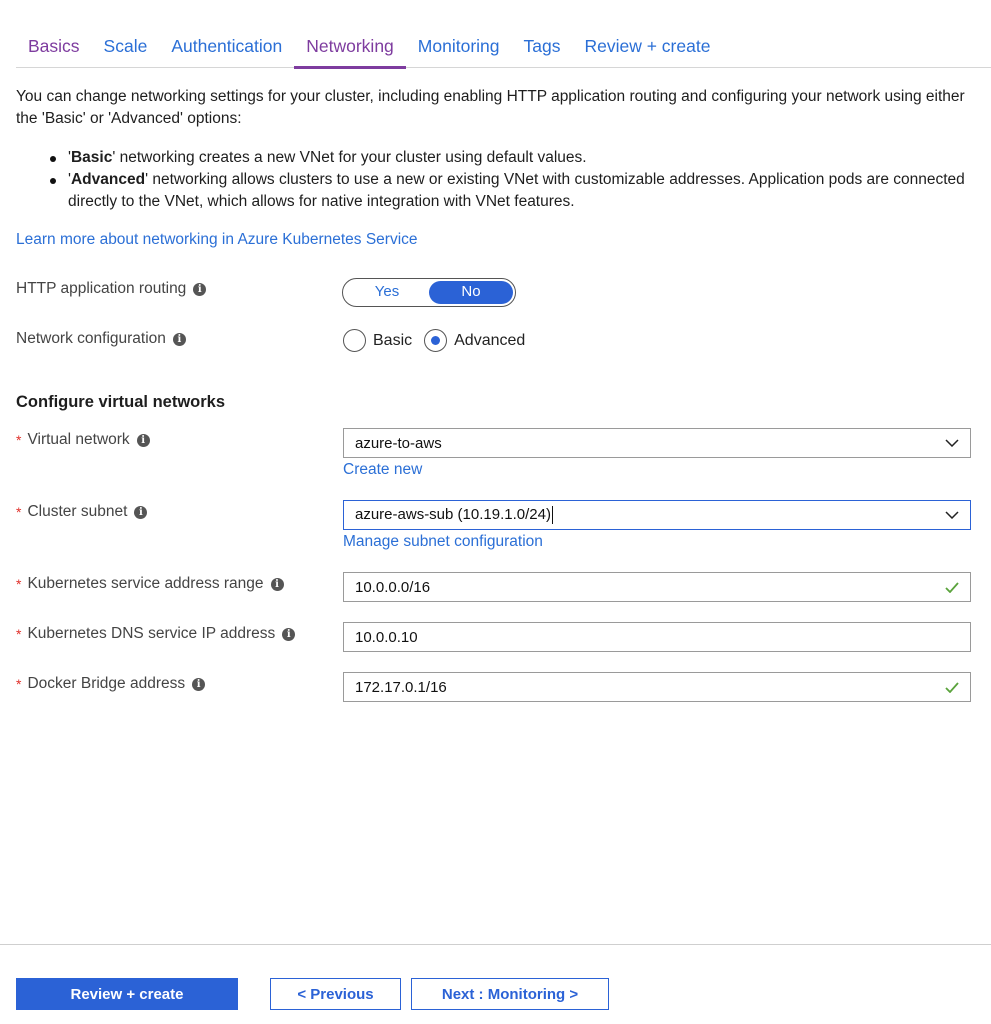 The height and width of the screenshot is (1024, 991). I want to click on service-range-value: 10.0.0.0/16, so click(393, 587).